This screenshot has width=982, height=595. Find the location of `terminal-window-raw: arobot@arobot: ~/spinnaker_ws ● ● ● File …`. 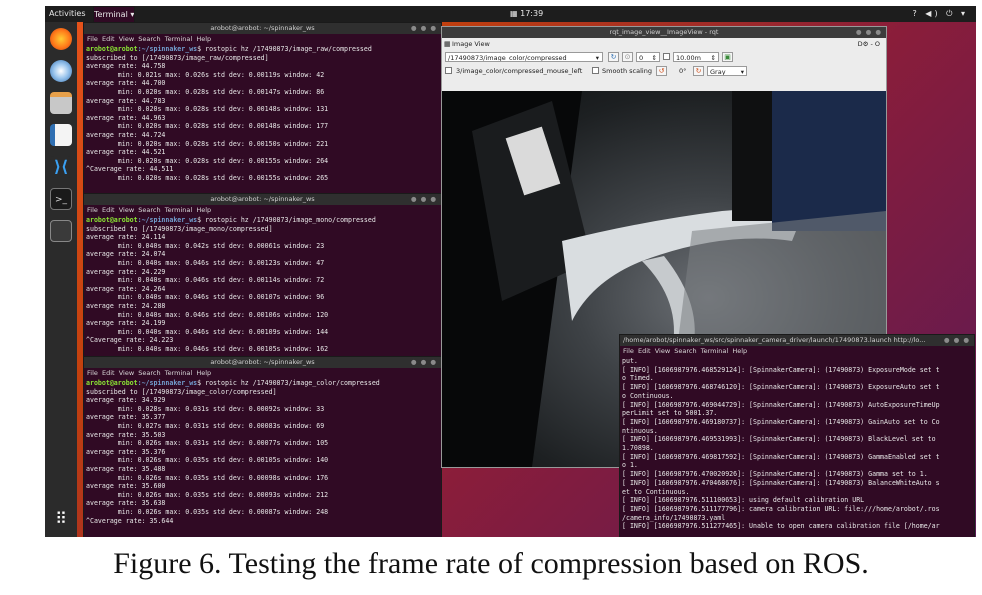

terminal-window-raw: arobot@arobot: ~/spinnaker_ws ● ● ● File … is located at coordinates (262, 108).